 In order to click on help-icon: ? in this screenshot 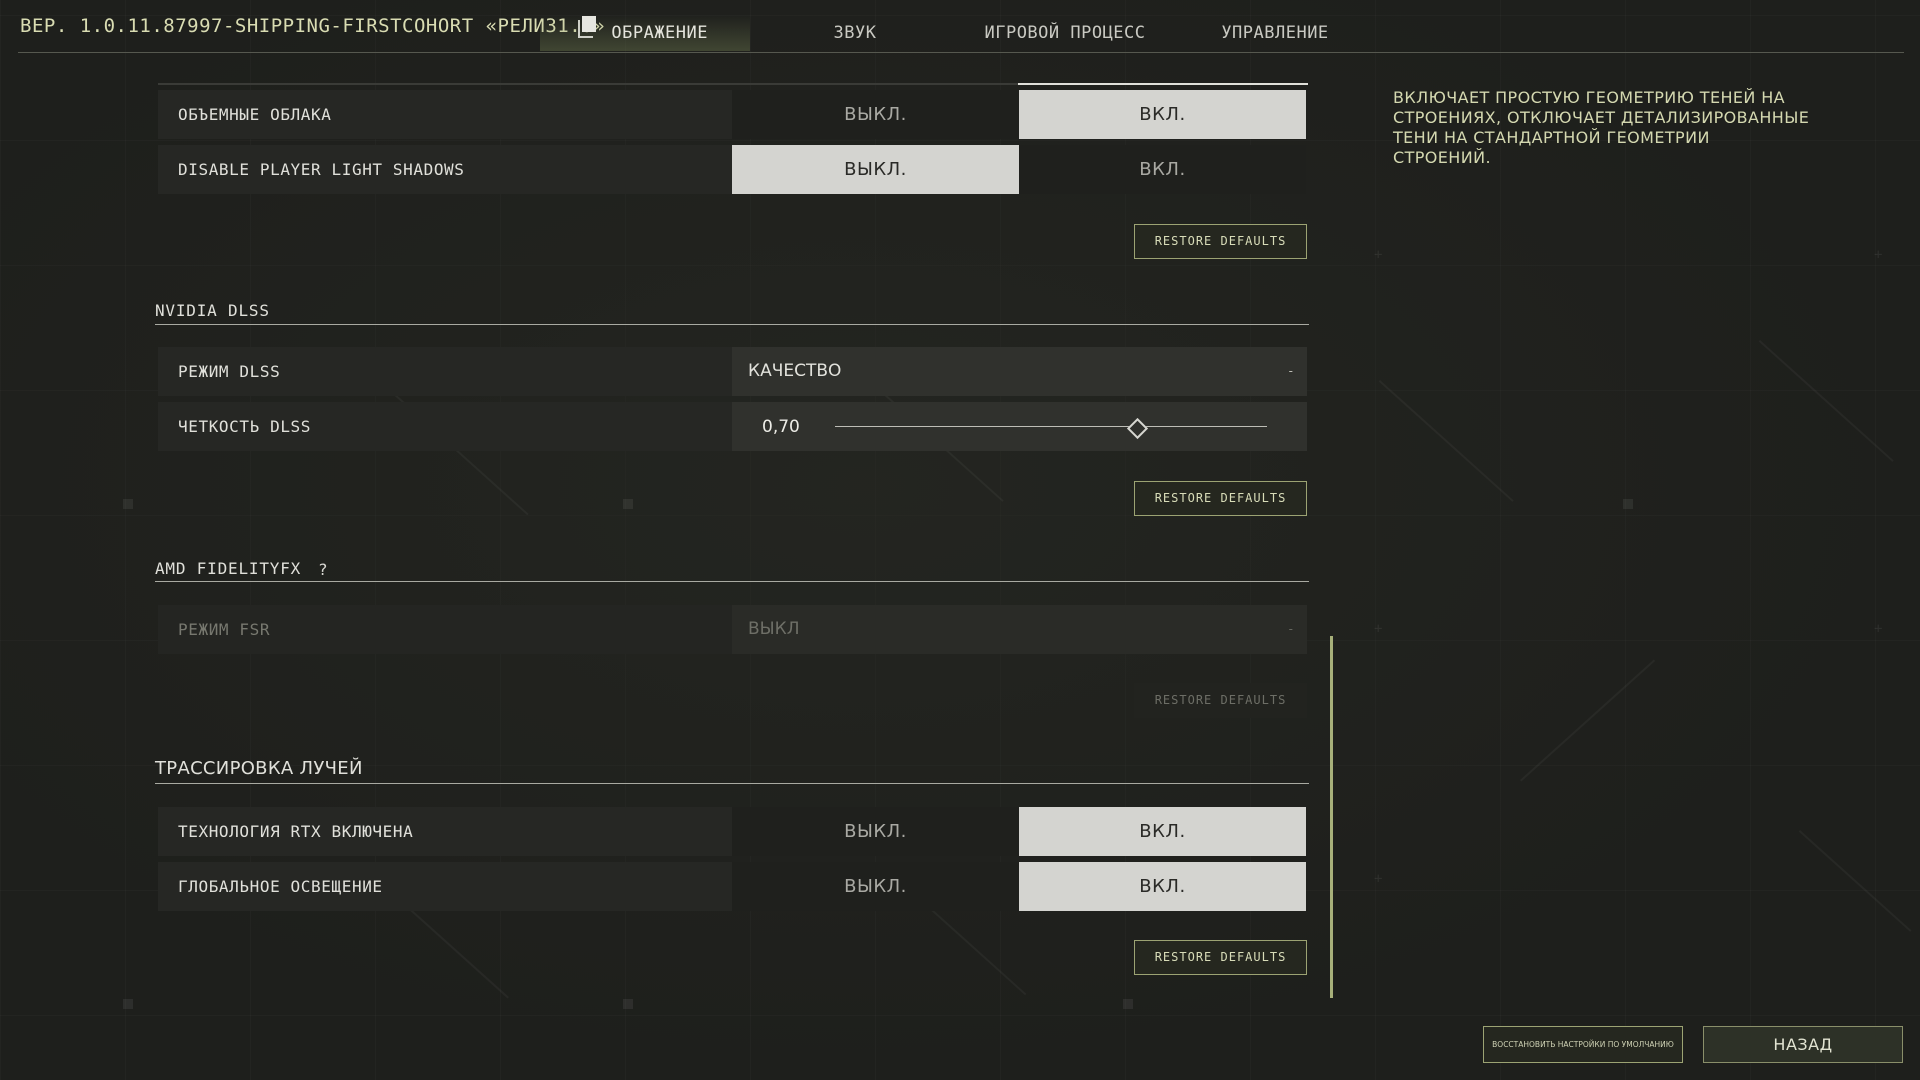, I will do `click(323, 569)`.